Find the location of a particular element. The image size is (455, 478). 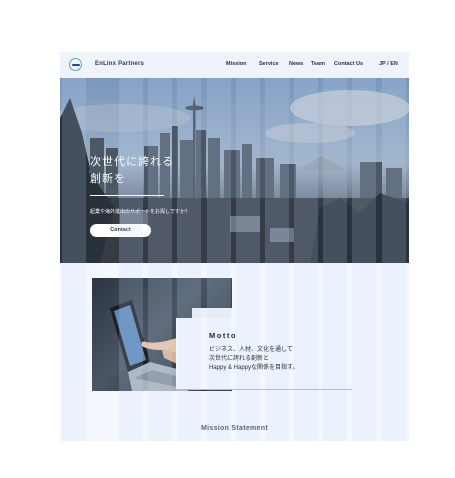

brand-name: EnLinx Partners is located at coordinates (119, 64).